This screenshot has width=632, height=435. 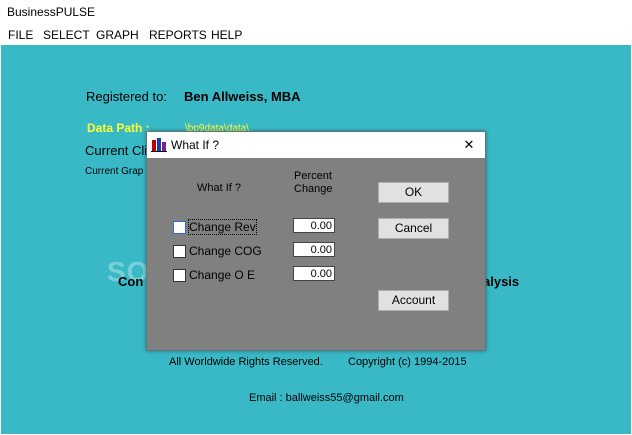 What do you see at coordinates (219, 188) in the screenshot?
I see `what-if-header: What If ?` at bounding box center [219, 188].